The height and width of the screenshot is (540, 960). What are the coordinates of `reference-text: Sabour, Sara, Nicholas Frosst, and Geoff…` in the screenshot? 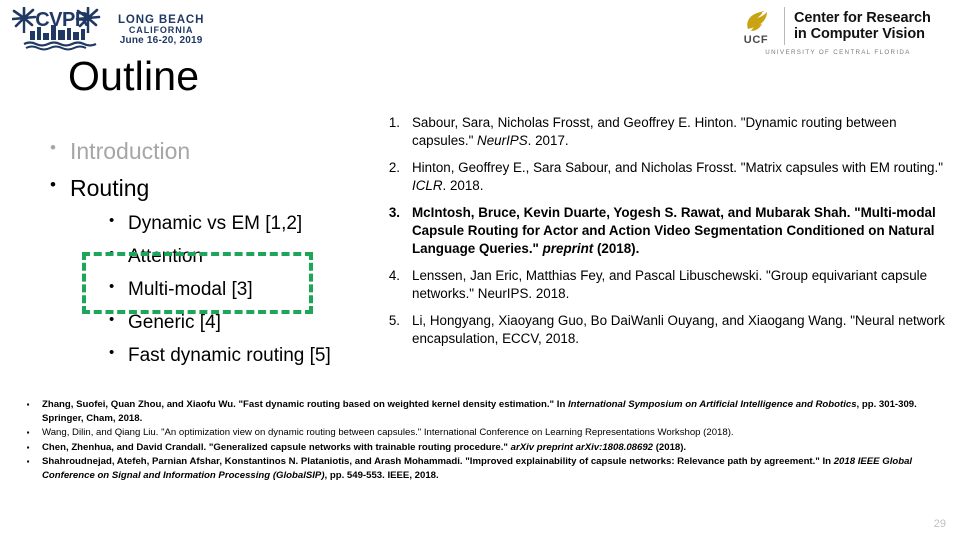 It's located at (681, 132).